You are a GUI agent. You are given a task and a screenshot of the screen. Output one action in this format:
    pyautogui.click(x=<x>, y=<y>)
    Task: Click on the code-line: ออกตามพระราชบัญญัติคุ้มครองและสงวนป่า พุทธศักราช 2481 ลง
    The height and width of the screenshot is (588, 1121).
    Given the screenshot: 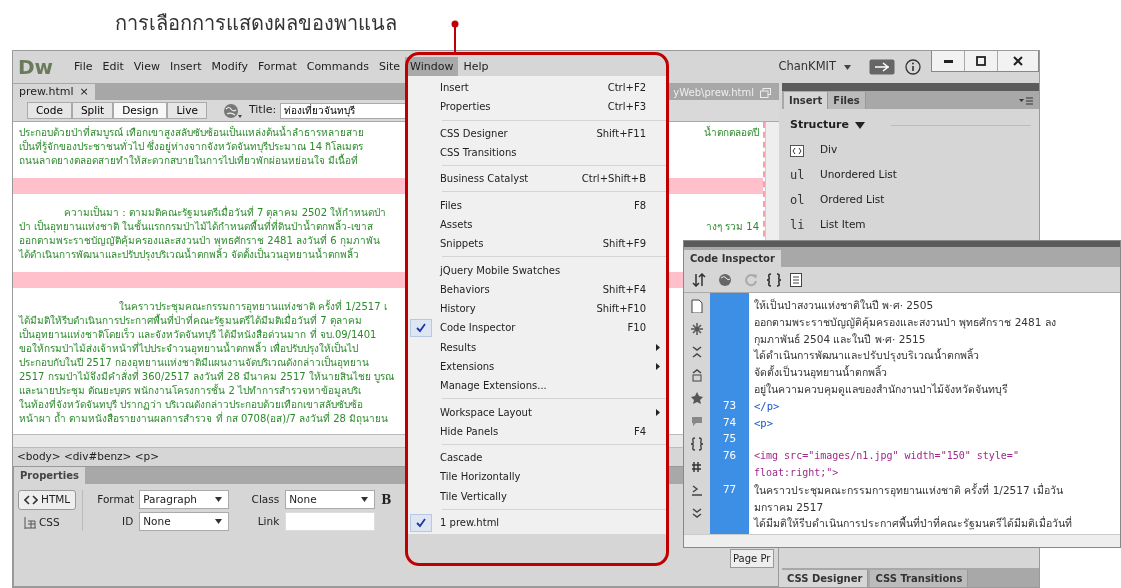 What is the action you would take?
    pyautogui.click(x=905, y=321)
    